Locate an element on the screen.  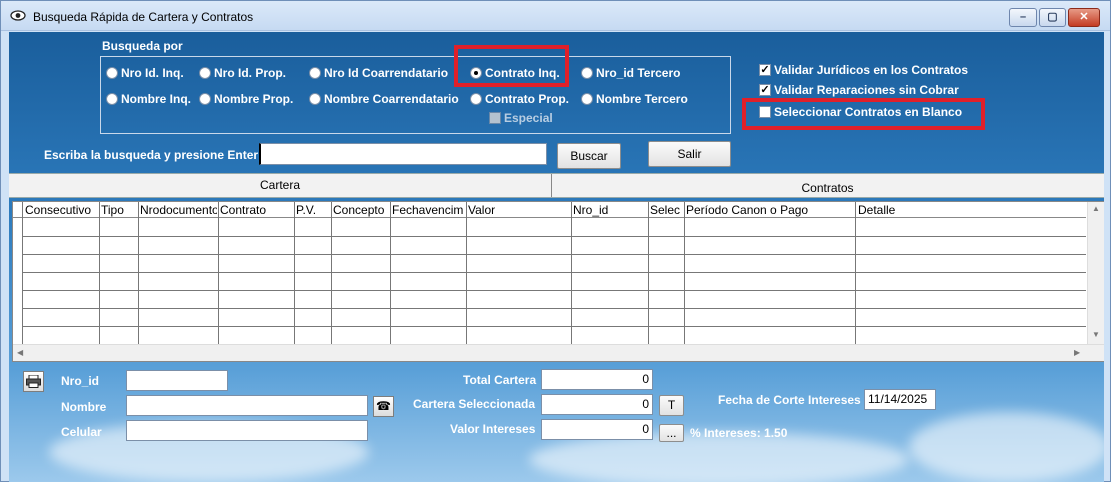
radio-label: Nombre Tercero is located at coordinates (642, 99).